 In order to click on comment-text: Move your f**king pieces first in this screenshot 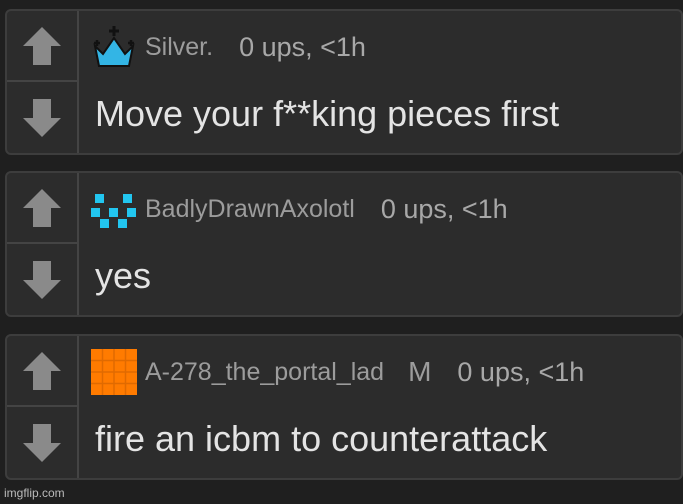, I will do `click(327, 113)`.